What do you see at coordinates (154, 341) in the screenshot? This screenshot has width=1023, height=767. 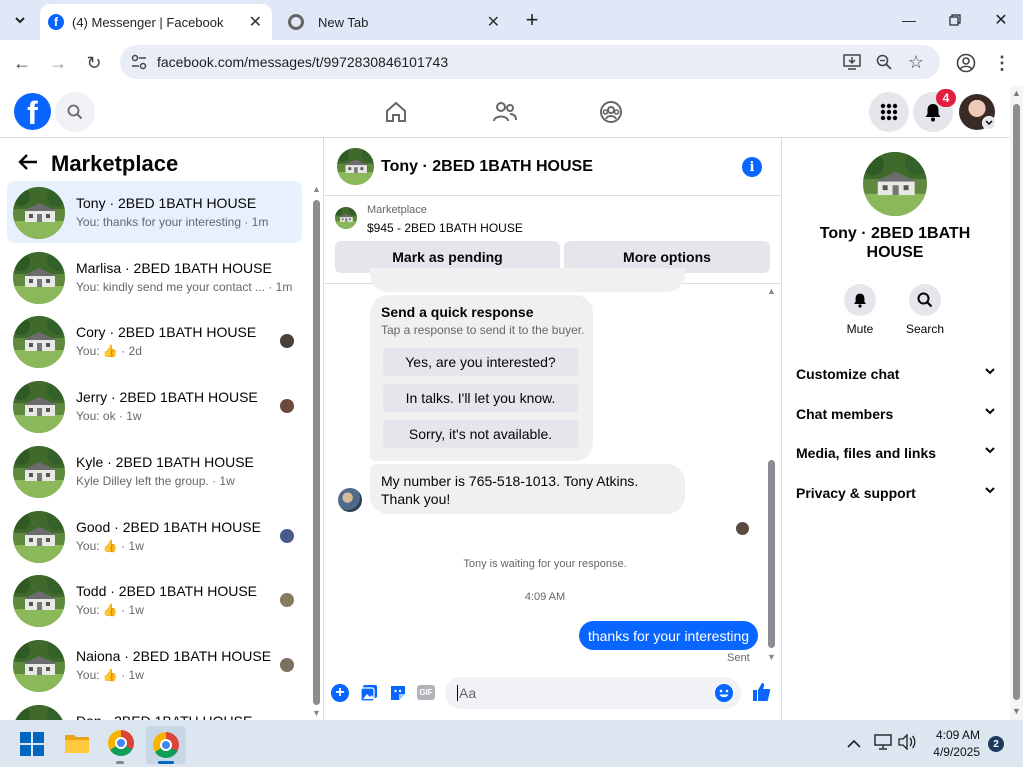 I see `conversation-item: Cory · 2BED 1BATH HOUSE You: 👍 · 2d` at bounding box center [154, 341].